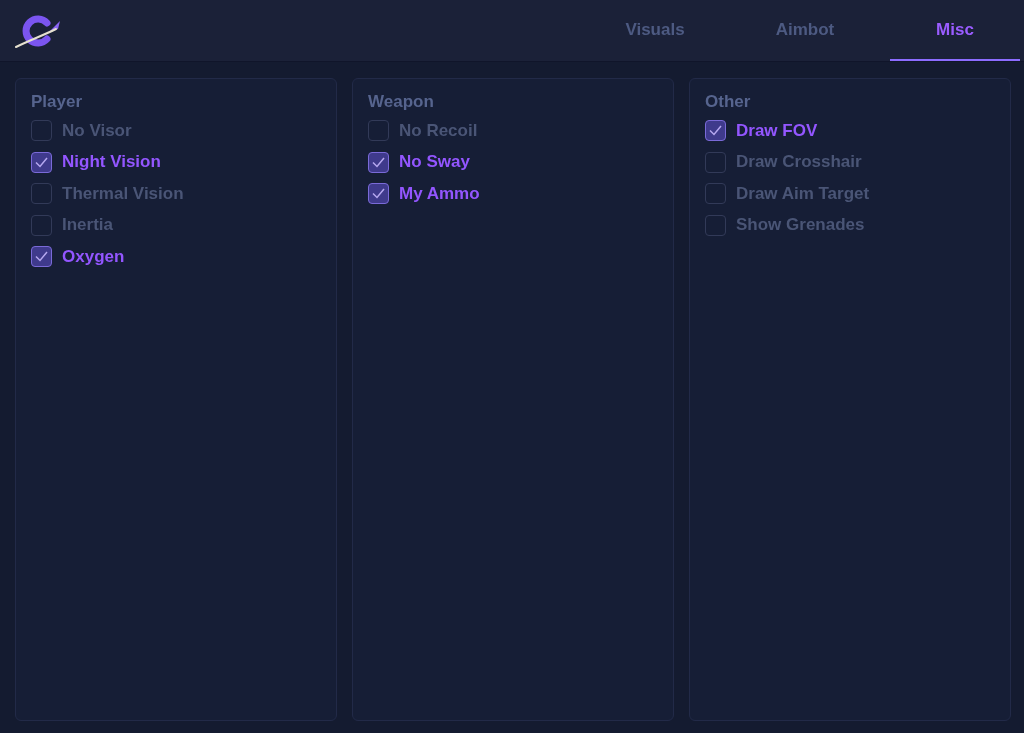  I want to click on checkbox-label: Inertia, so click(88, 225).